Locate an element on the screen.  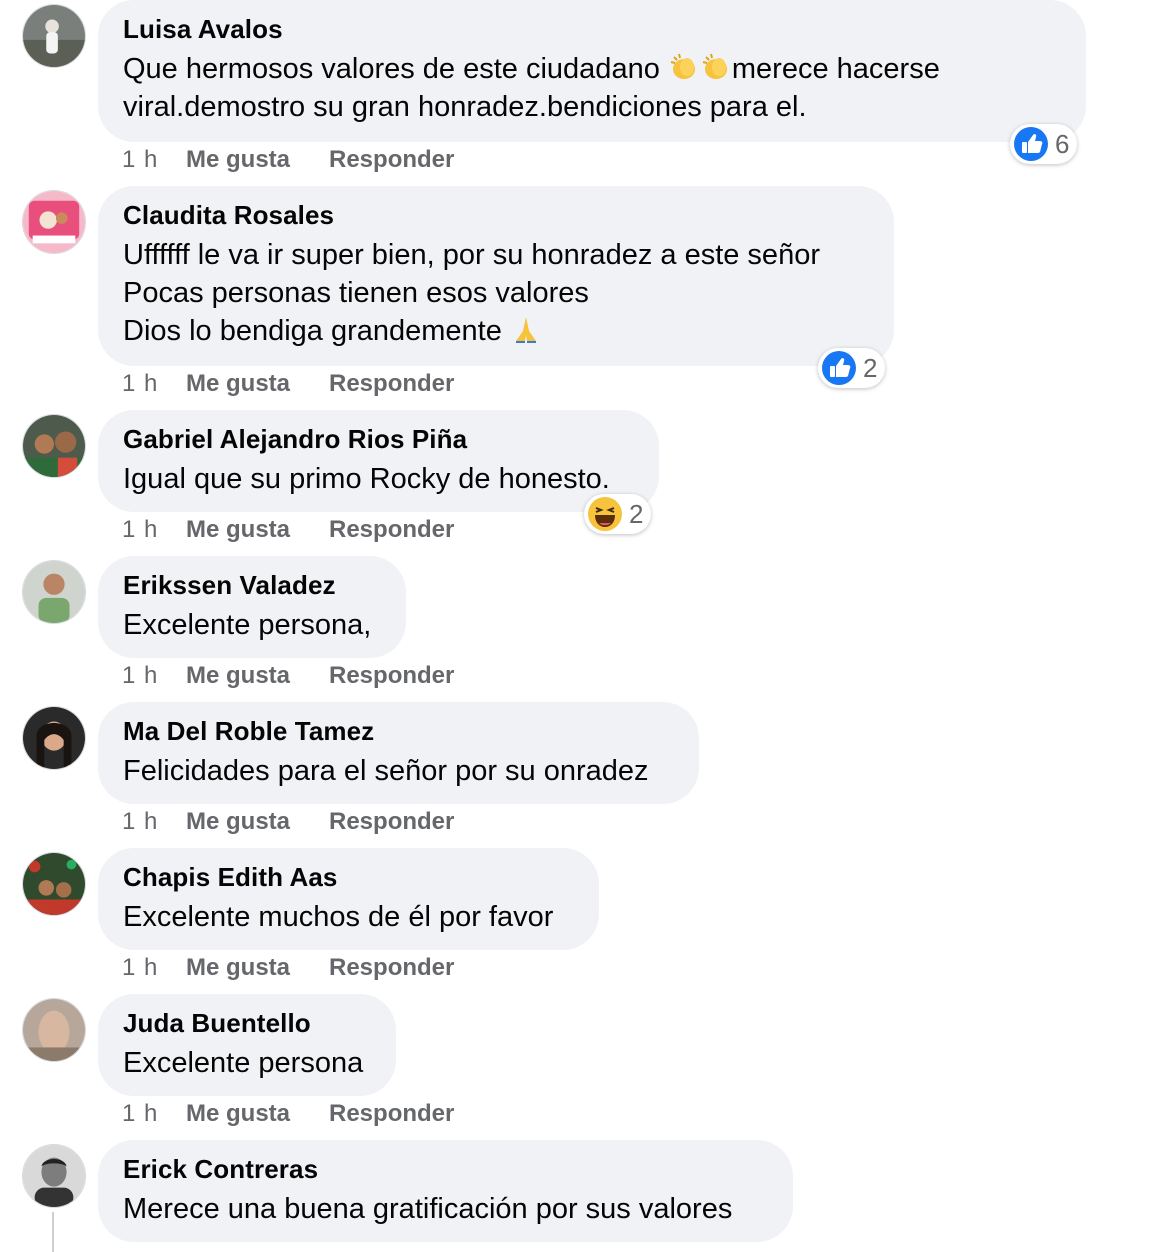
folded-hands-icon is located at coordinates (525, 330).